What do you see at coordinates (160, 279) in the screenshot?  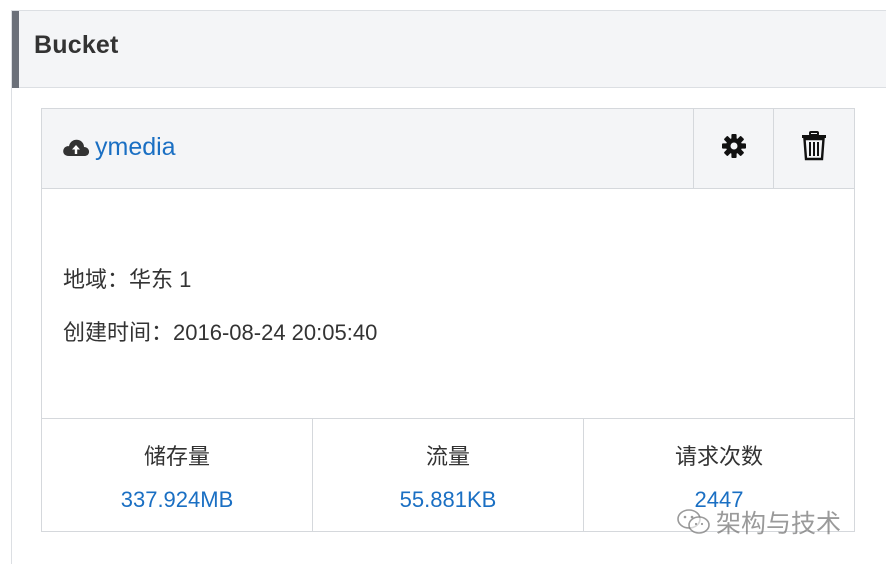 I see `region-value: 华东 1` at bounding box center [160, 279].